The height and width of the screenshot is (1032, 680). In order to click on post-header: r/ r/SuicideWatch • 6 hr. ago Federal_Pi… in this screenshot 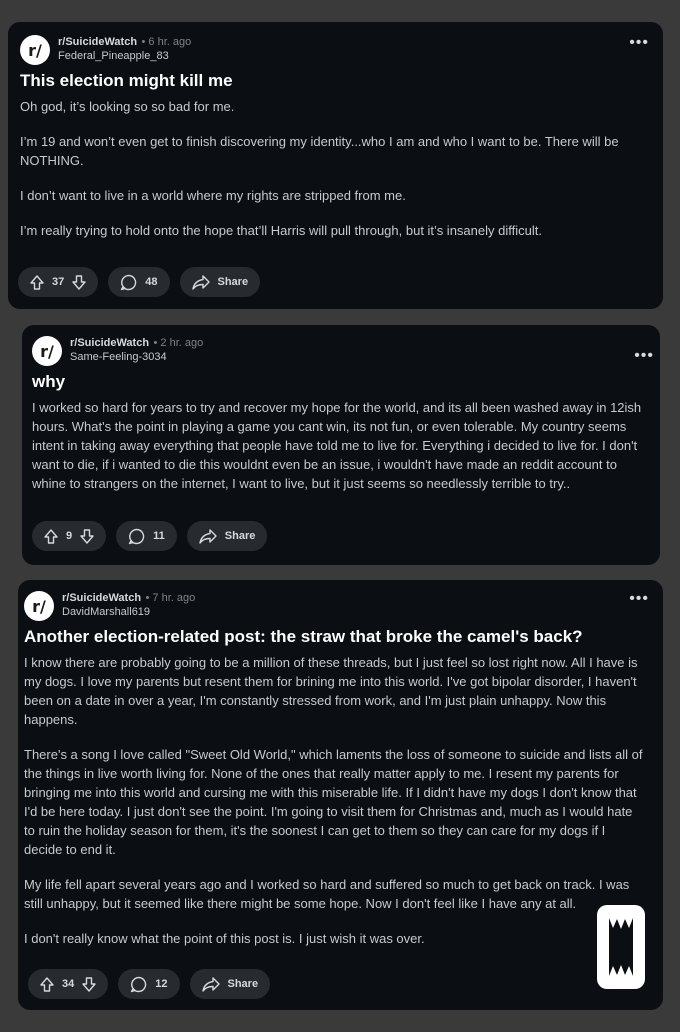, I will do `click(334, 49)`.